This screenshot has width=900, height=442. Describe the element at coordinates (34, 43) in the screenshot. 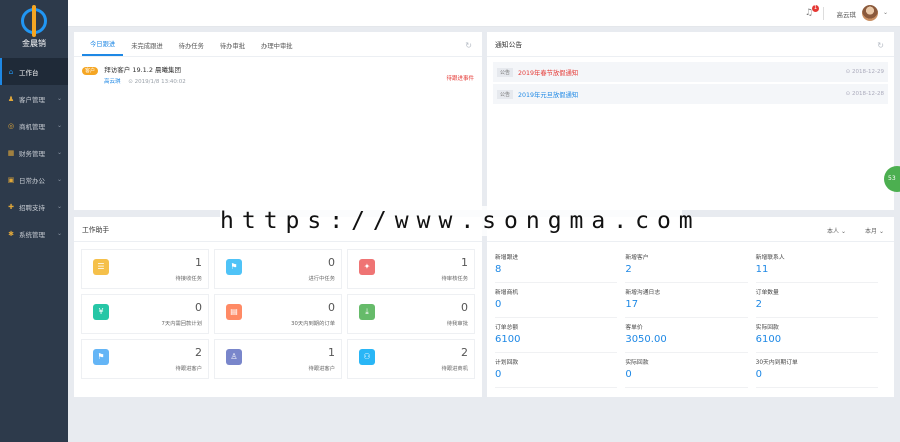

I see `brand-name: 金晨销` at that location.